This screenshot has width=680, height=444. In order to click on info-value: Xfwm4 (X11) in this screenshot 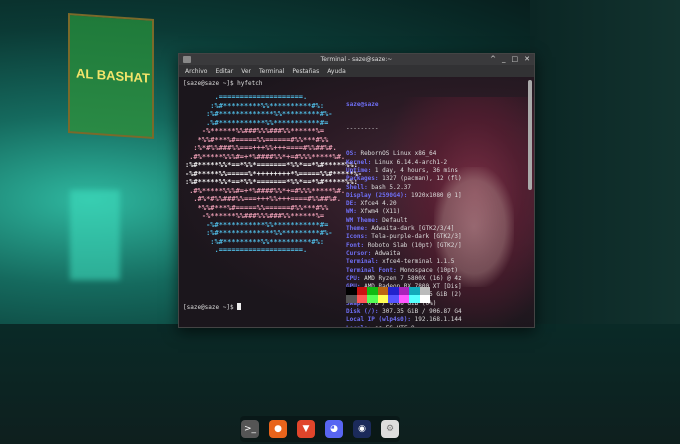, I will do `click(380, 212)`.